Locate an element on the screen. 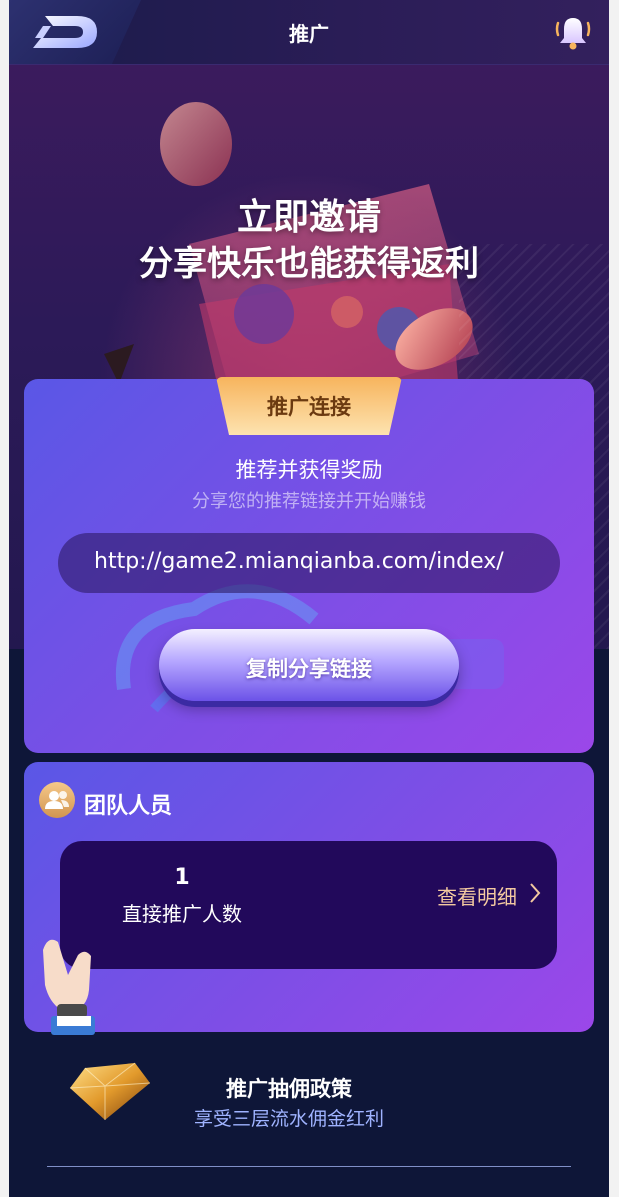 Image resolution: width=619 pixels, height=1197 pixels. team-stats-panel: 1 直接推广人数 查看明细 is located at coordinates (308, 905).